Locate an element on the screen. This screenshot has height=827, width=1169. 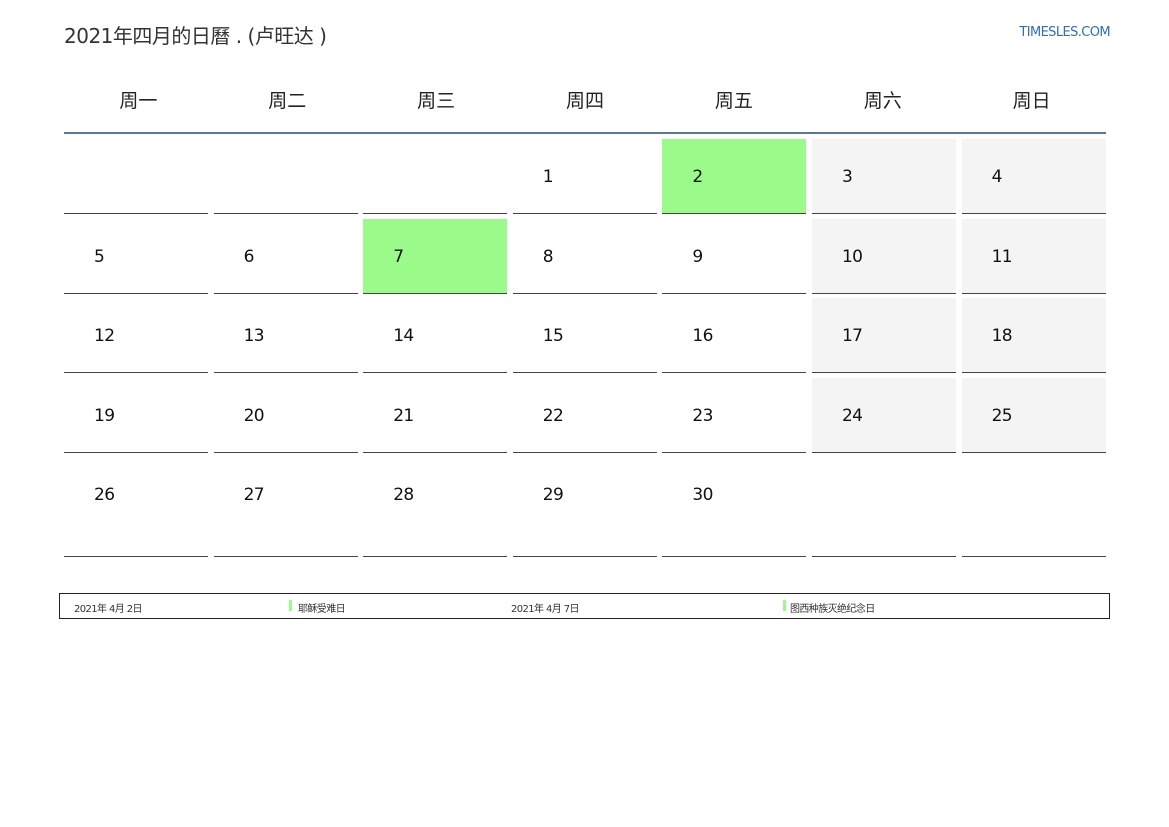
site-link: TIMESLES.COM is located at coordinates (1064, 32).